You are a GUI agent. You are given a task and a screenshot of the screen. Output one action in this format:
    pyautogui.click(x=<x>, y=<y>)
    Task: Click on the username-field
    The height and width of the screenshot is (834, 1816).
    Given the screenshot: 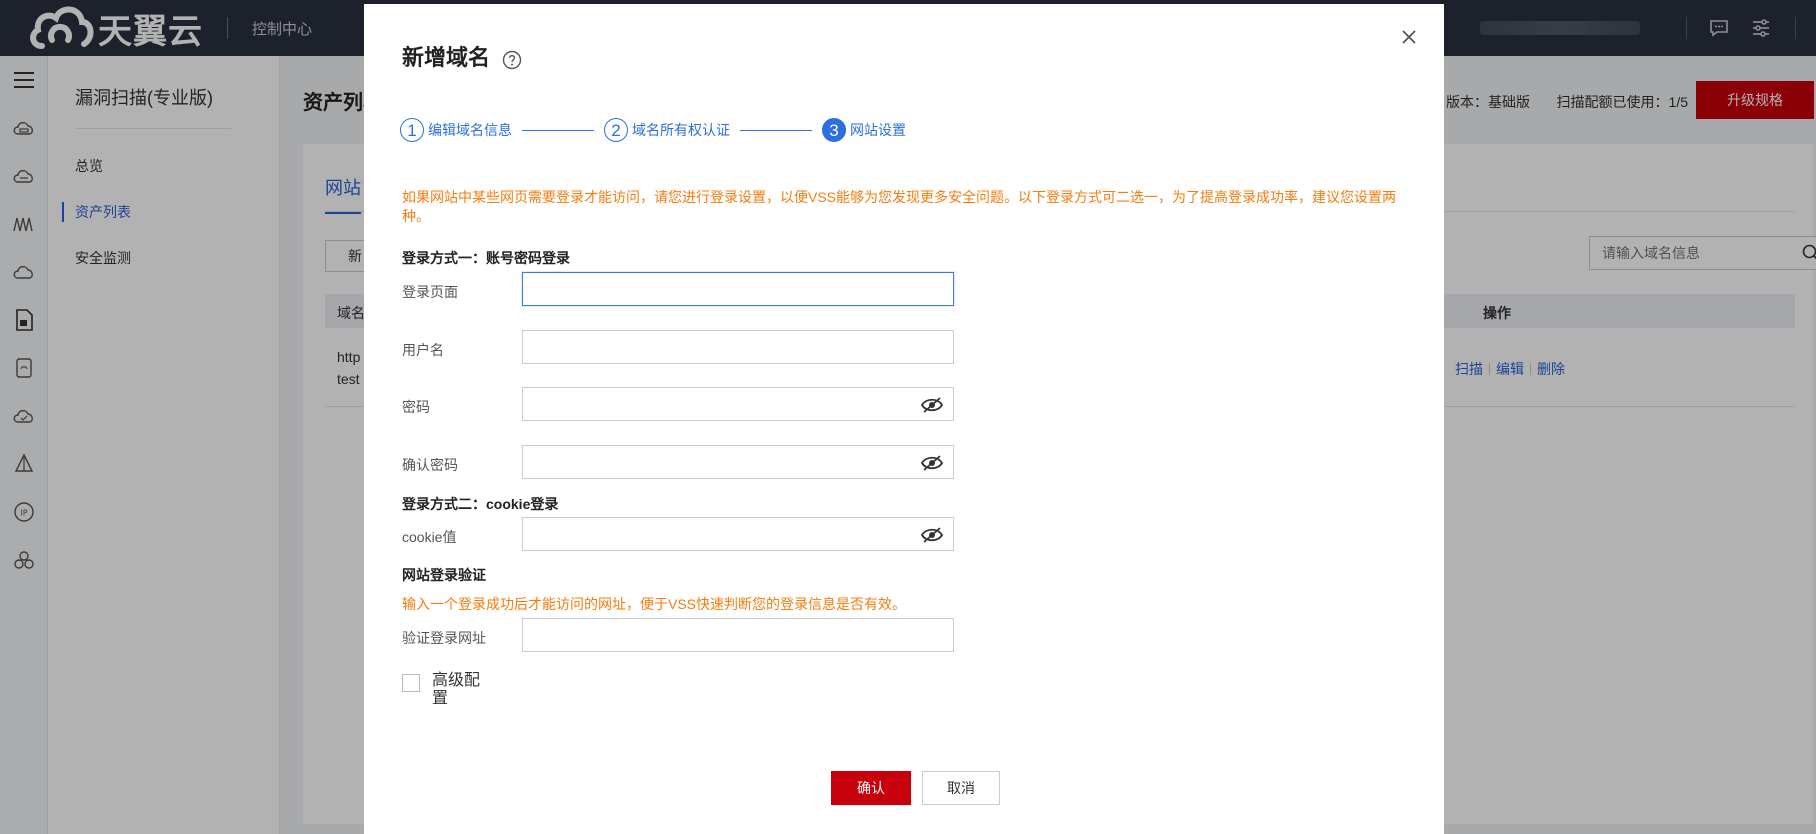 What is the action you would take?
    pyautogui.click(x=738, y=347)
    